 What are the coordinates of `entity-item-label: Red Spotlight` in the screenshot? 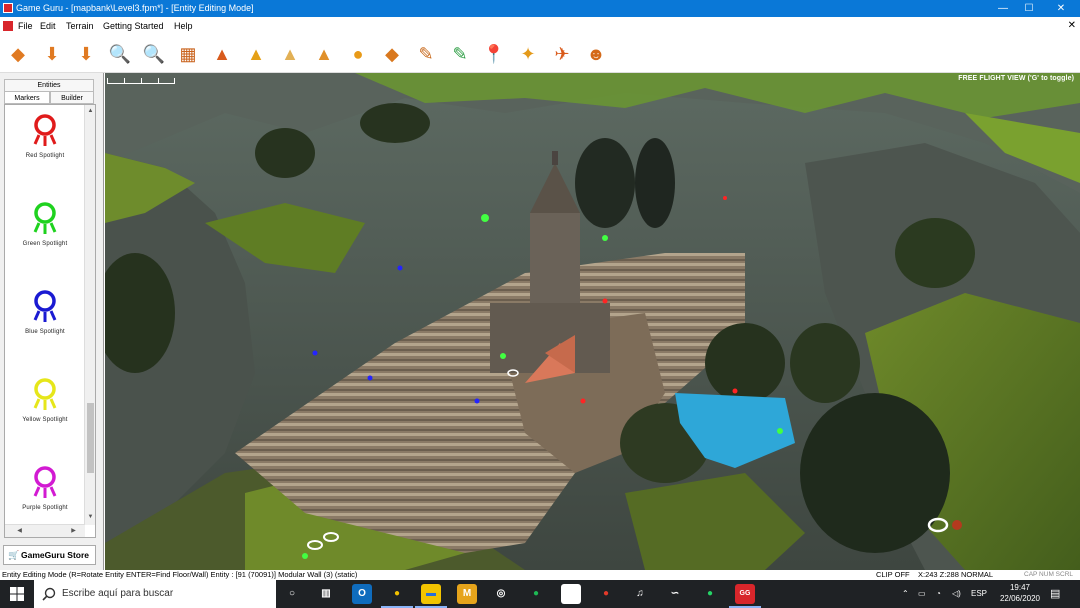 It's located at (45, 156).